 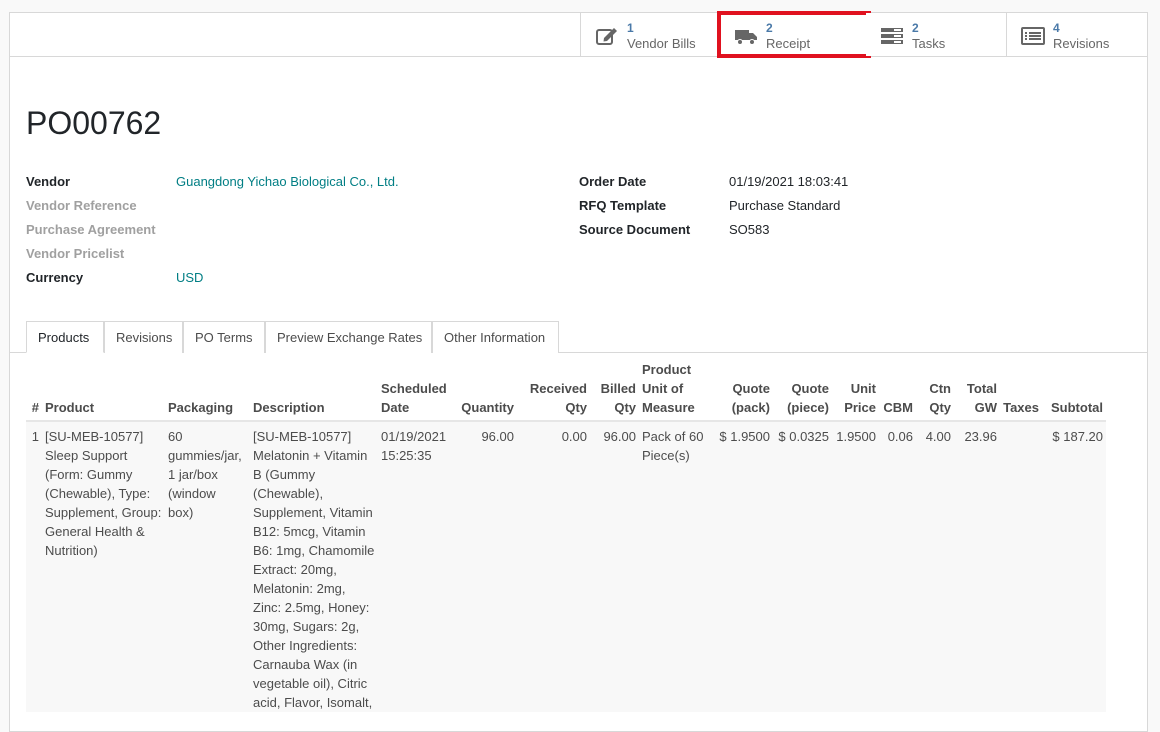 I want to click on description-line: Zinc: 2.5mg, Honey:, so click(x=311, y=607).